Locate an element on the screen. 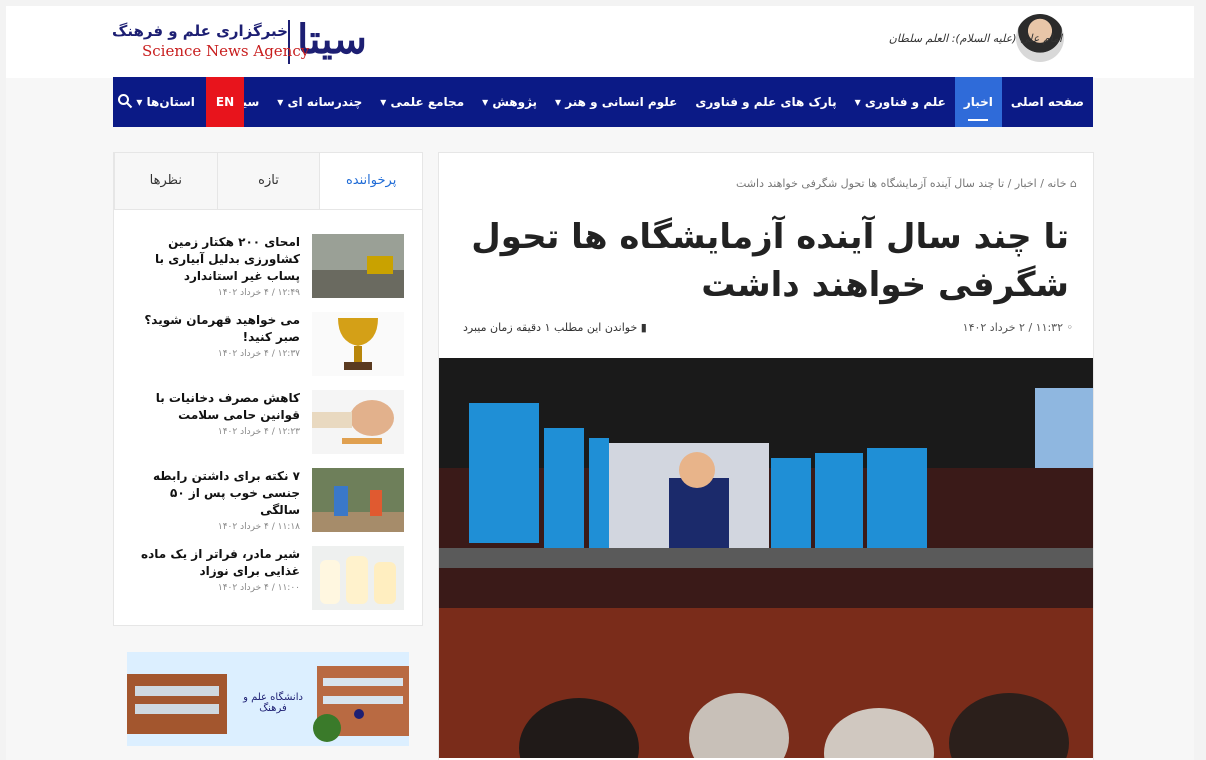 This screenshot has width=1206, height=760. banner-text: دانشگاه علم و فرهنگ is located at coordinates (273, 703).